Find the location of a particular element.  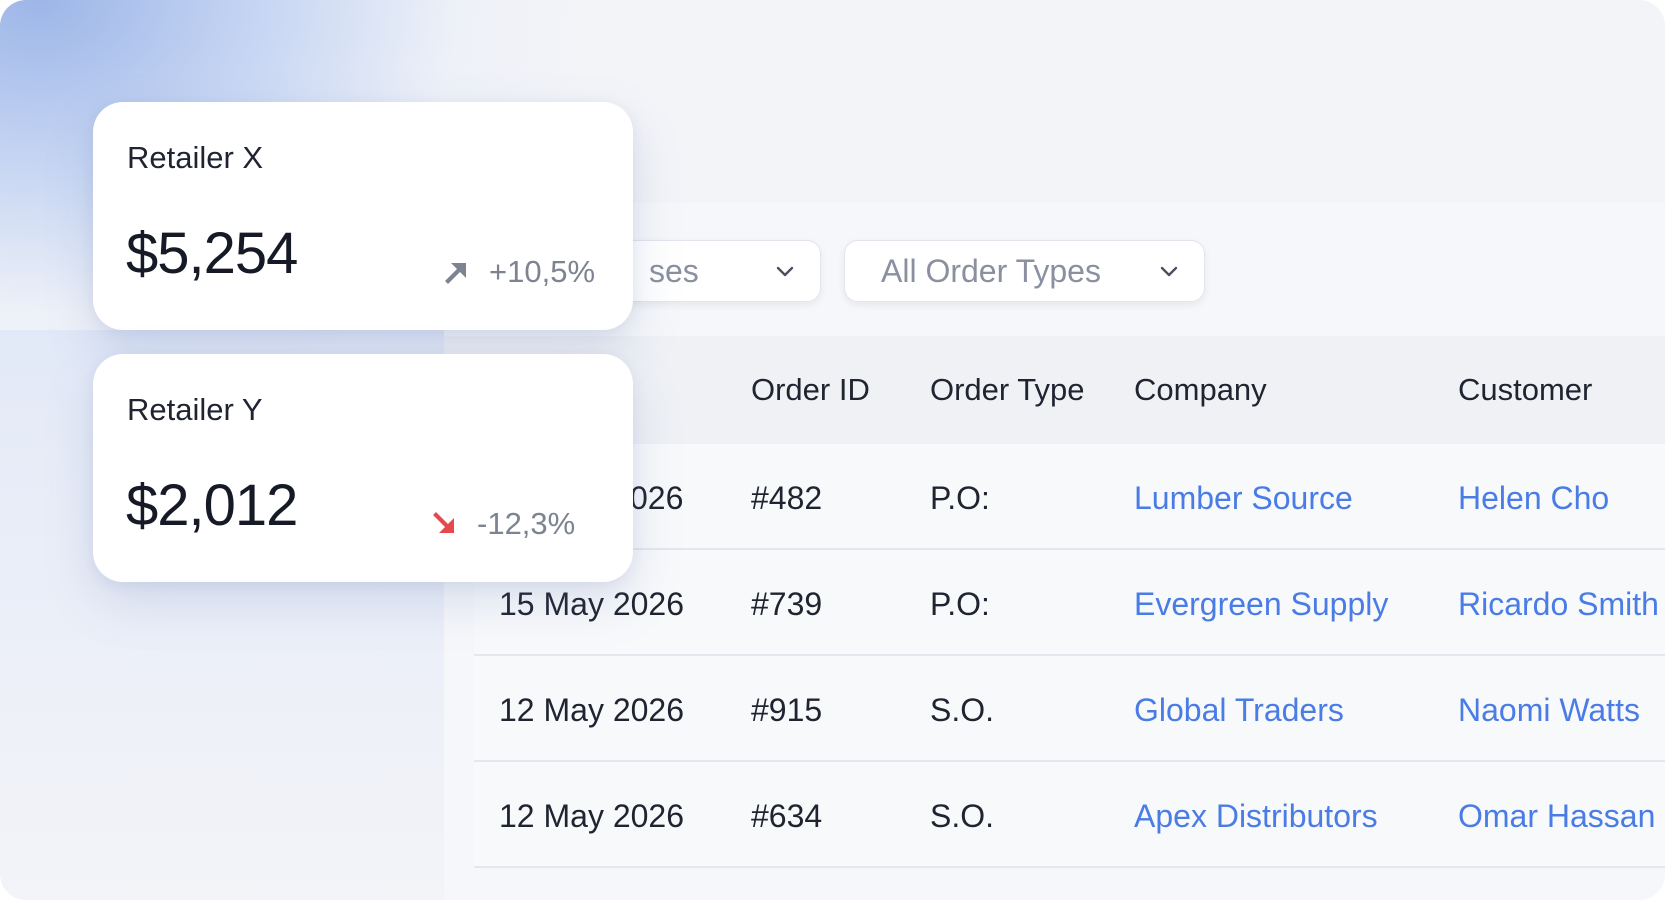

company-link: Evergreen Supply is located at coordinates (1261, 604).